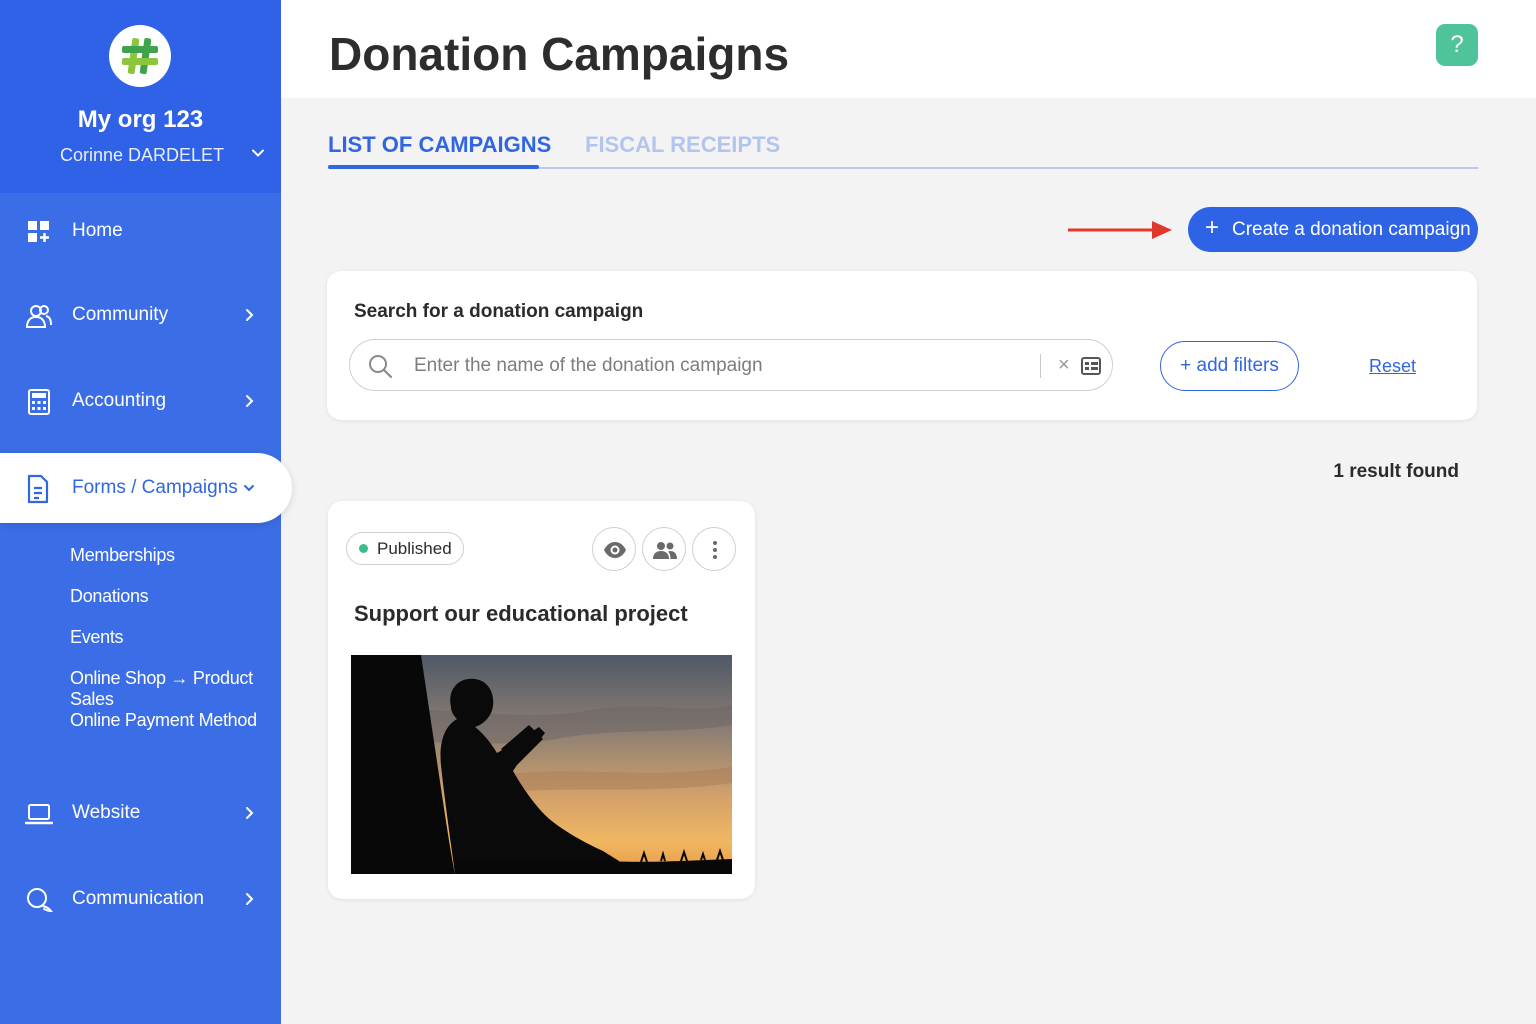 The image size is (1536, 1024). What do you see at coordinates (1212, 227) in the screenshot?
I see `plus-icon: +` at bounding box center [1212, 227].